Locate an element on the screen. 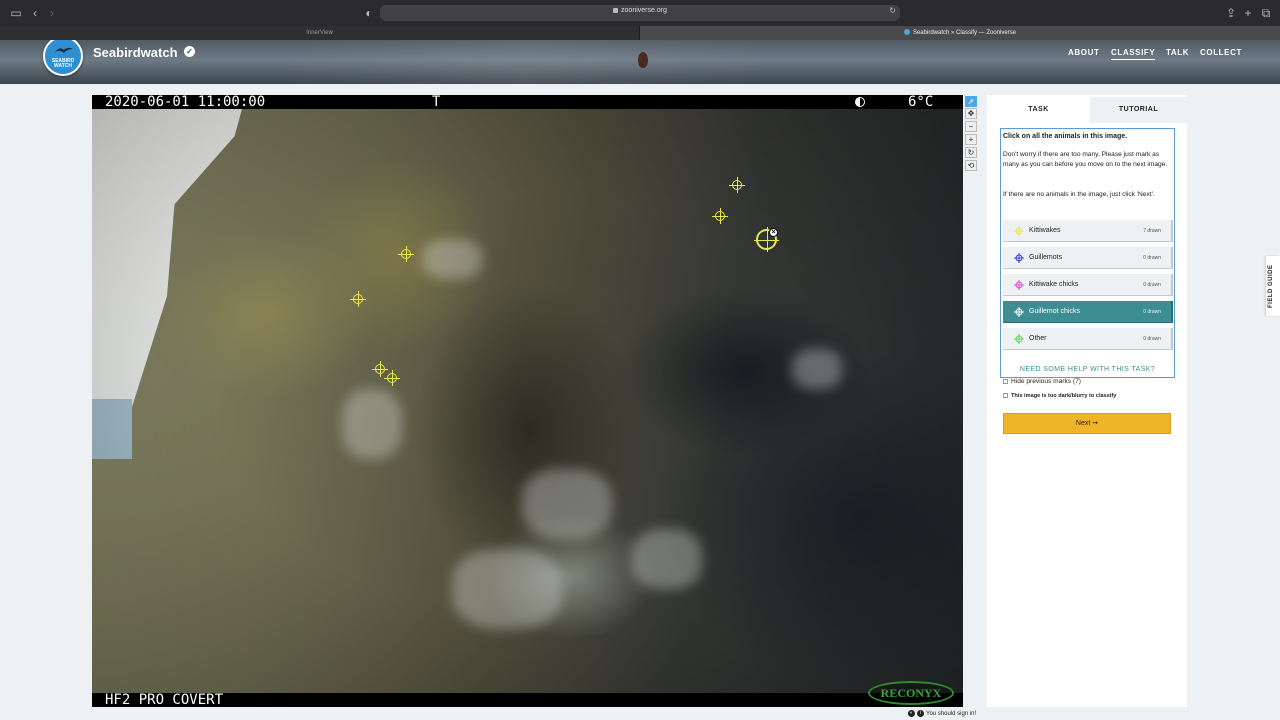 This screenshot has height=720, width=1280. nav-classify: CLASSIFY is located at coordinates (1133, 54).